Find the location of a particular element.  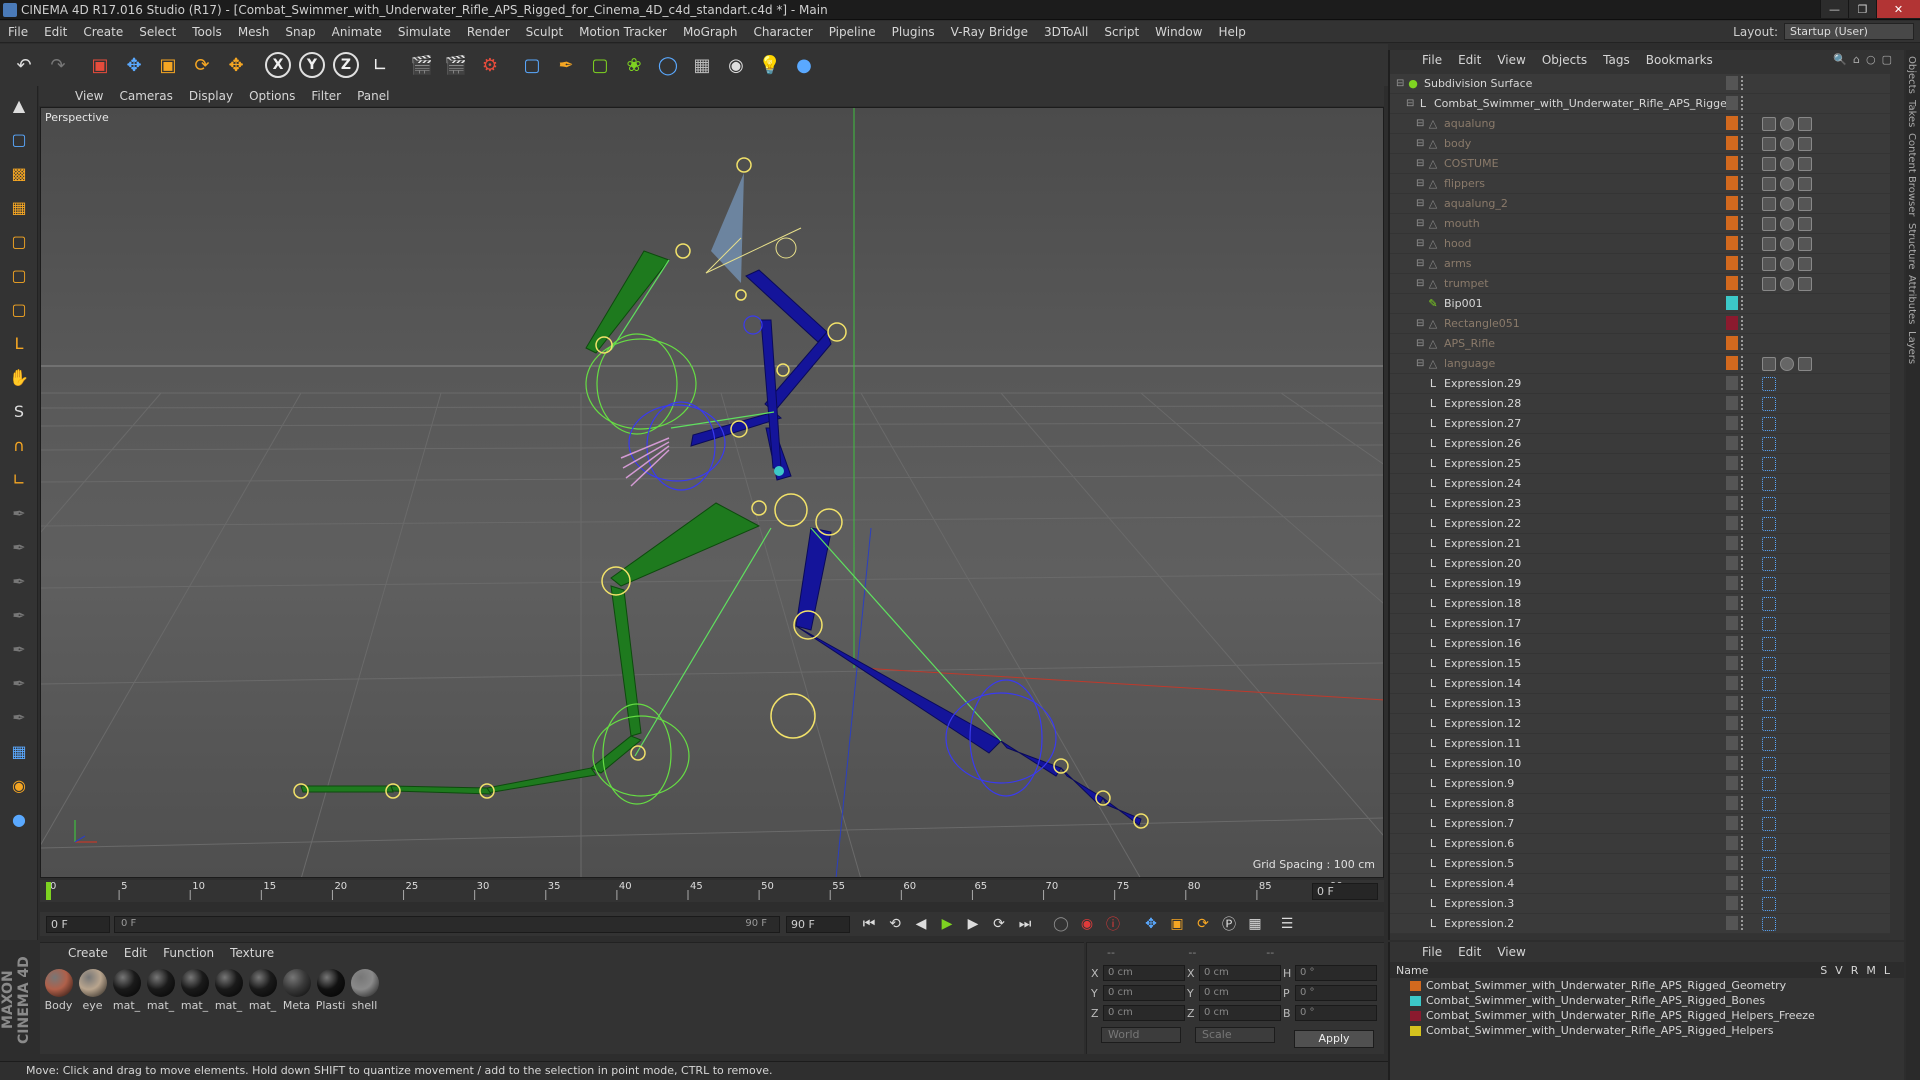

menu-edit: Edit is located at coordinates (55, 32).